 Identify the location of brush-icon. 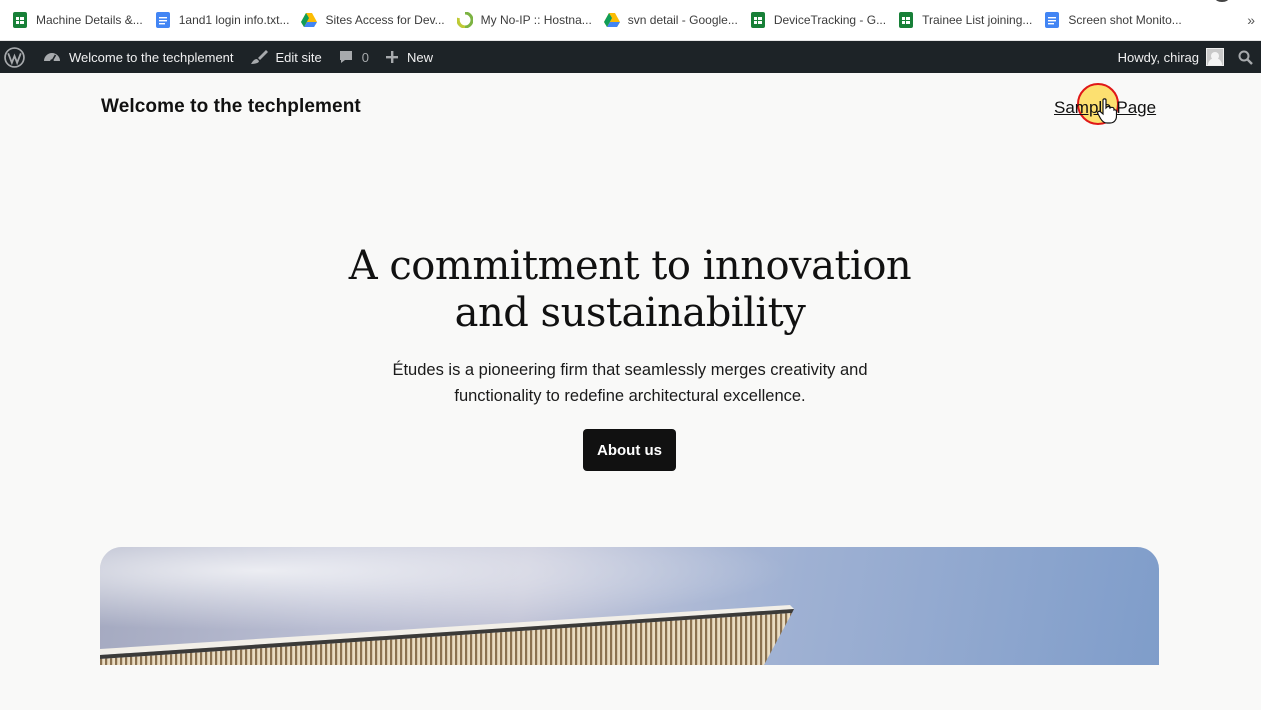
(259, 57).